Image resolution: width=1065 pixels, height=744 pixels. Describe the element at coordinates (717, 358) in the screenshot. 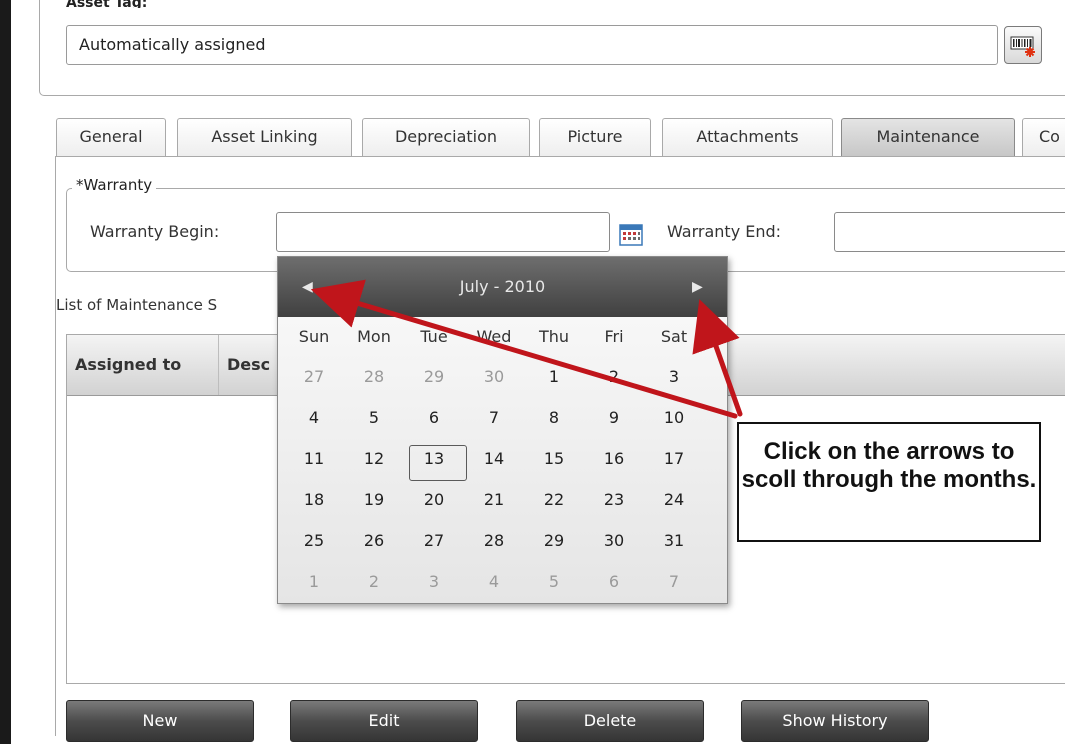

I see `arrow-to-next-month` at that location.